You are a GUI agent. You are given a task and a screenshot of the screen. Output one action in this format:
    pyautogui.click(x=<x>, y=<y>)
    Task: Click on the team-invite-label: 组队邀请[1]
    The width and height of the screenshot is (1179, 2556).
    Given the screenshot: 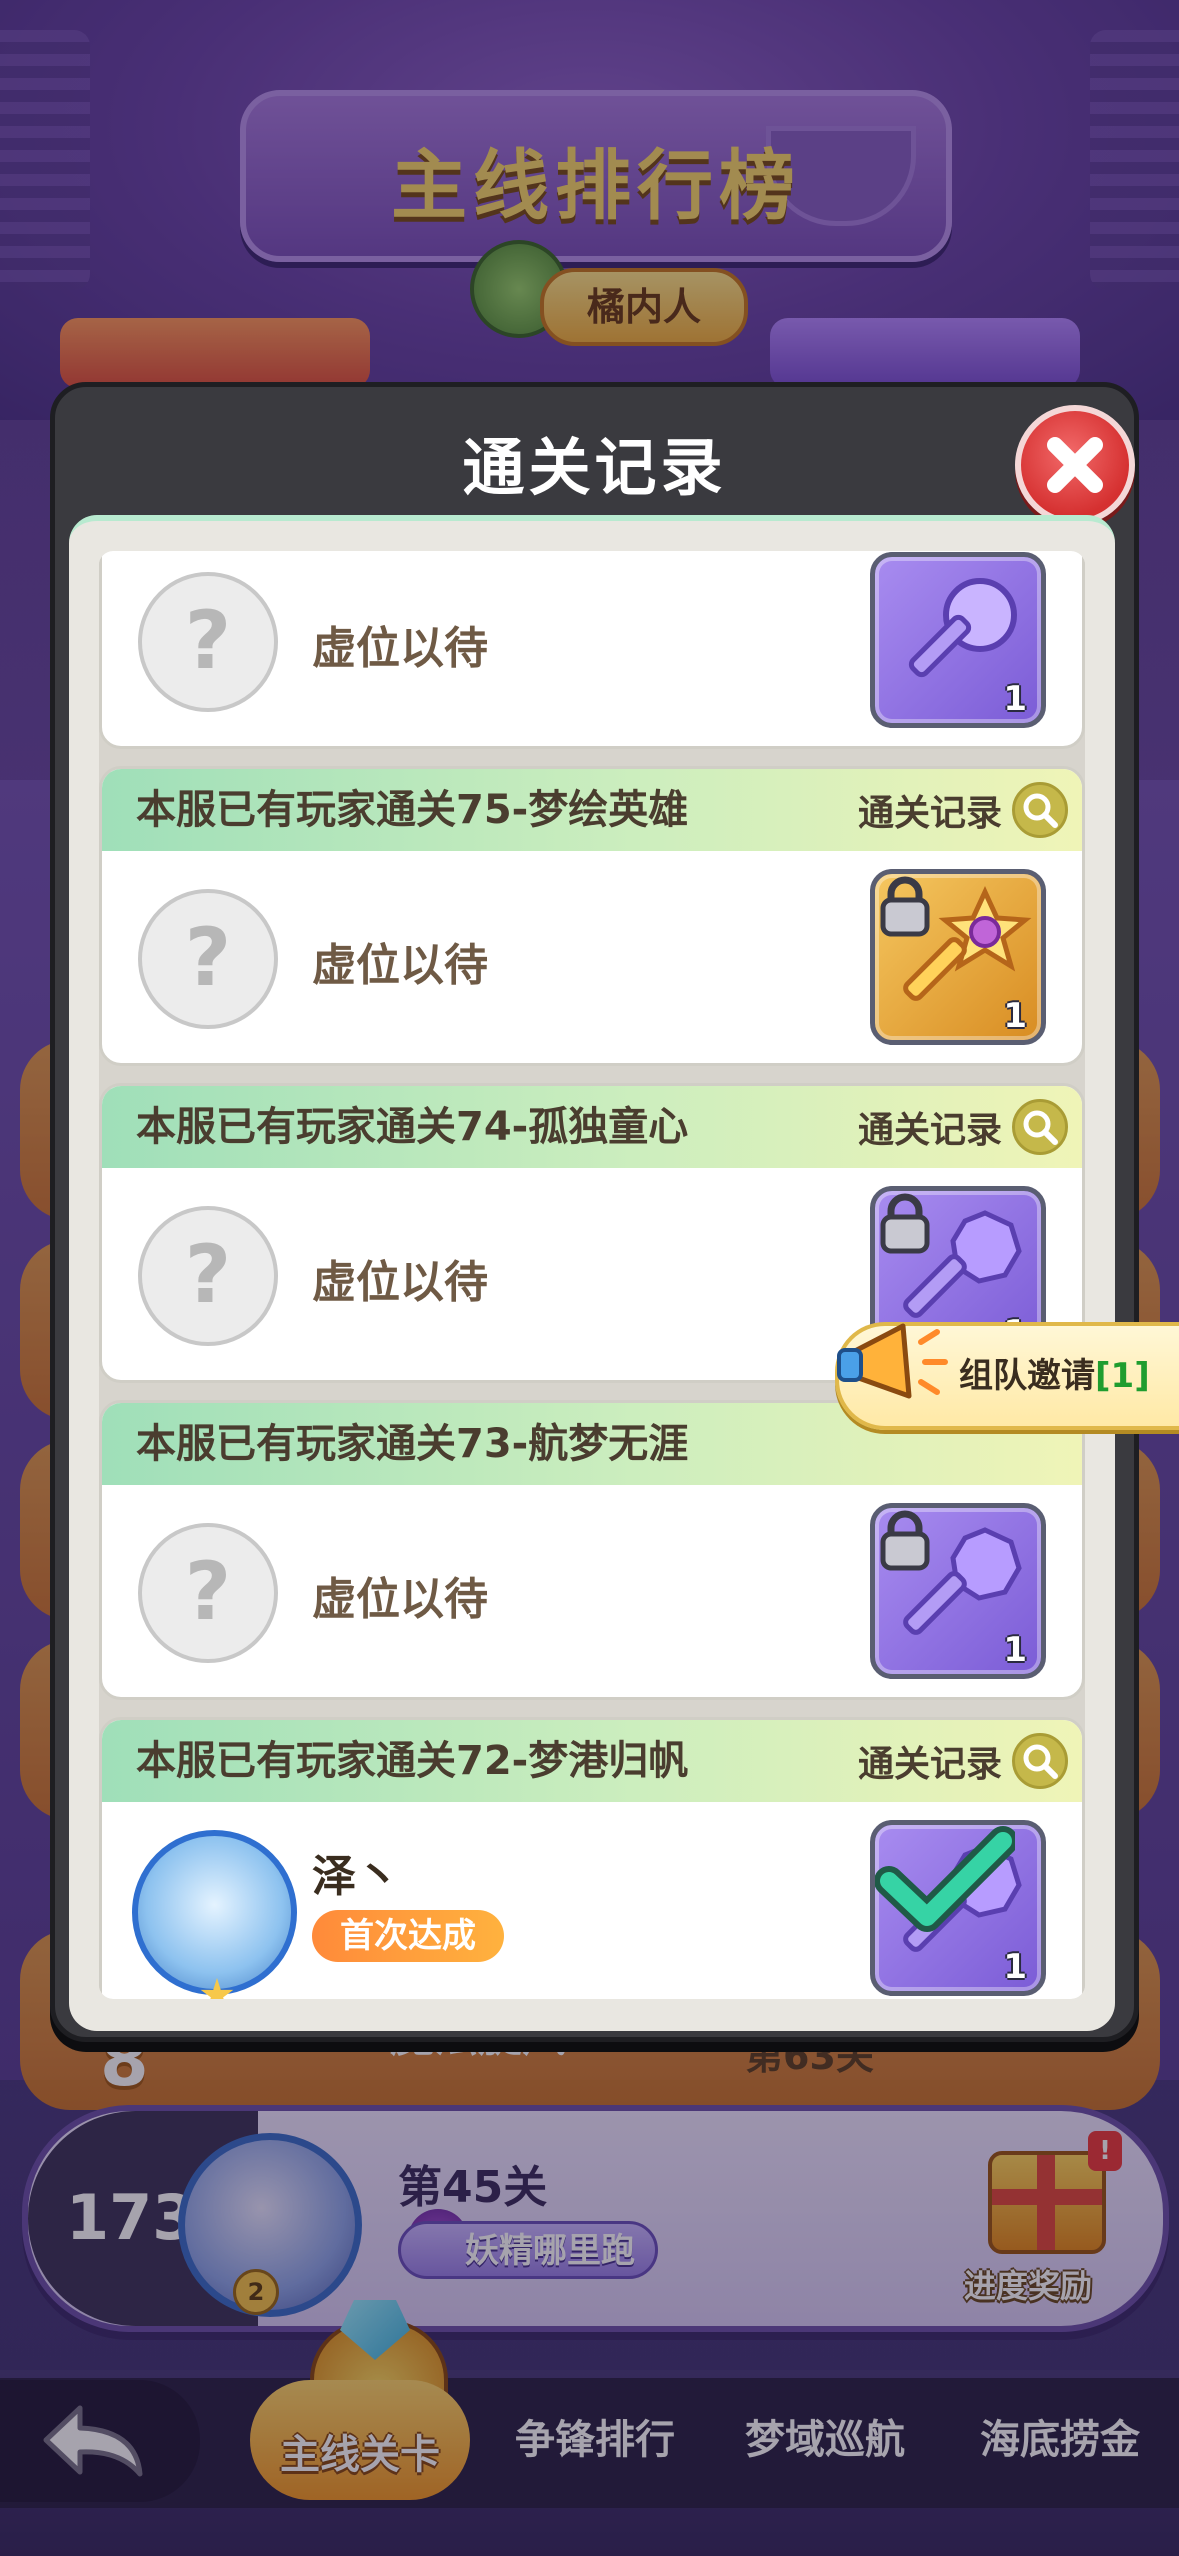 What is the action you would take?
    pyautogui.click(x=1054, y=1376)
    